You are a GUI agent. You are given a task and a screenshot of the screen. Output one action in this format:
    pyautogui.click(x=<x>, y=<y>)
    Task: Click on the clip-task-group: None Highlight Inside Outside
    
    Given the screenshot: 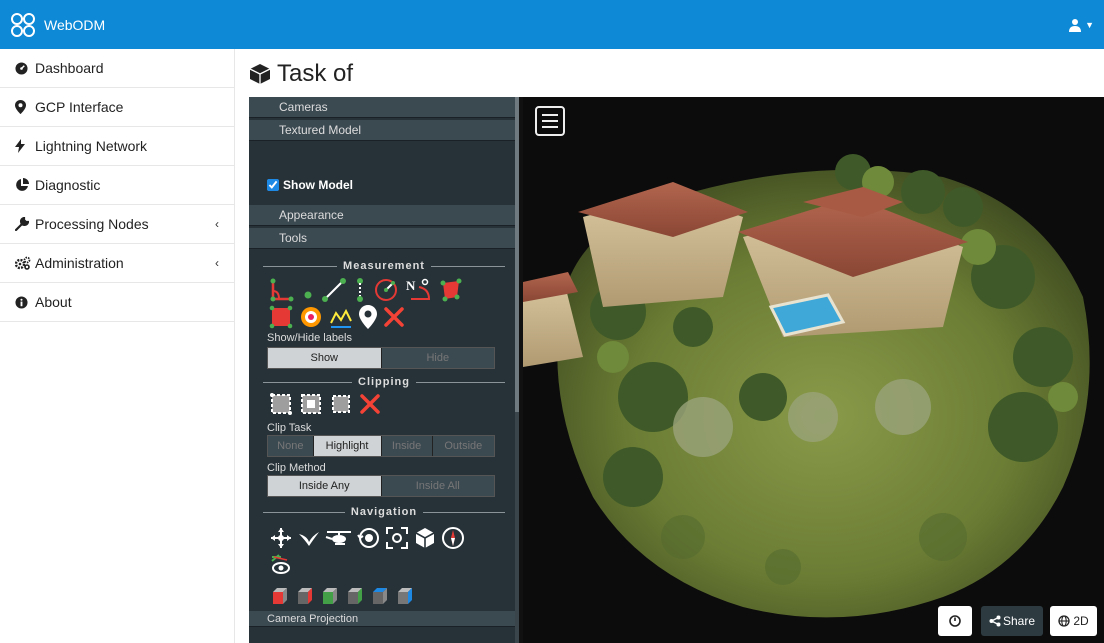 What is the action you would take?
    pyautogui.click(x=381, y=446)
    